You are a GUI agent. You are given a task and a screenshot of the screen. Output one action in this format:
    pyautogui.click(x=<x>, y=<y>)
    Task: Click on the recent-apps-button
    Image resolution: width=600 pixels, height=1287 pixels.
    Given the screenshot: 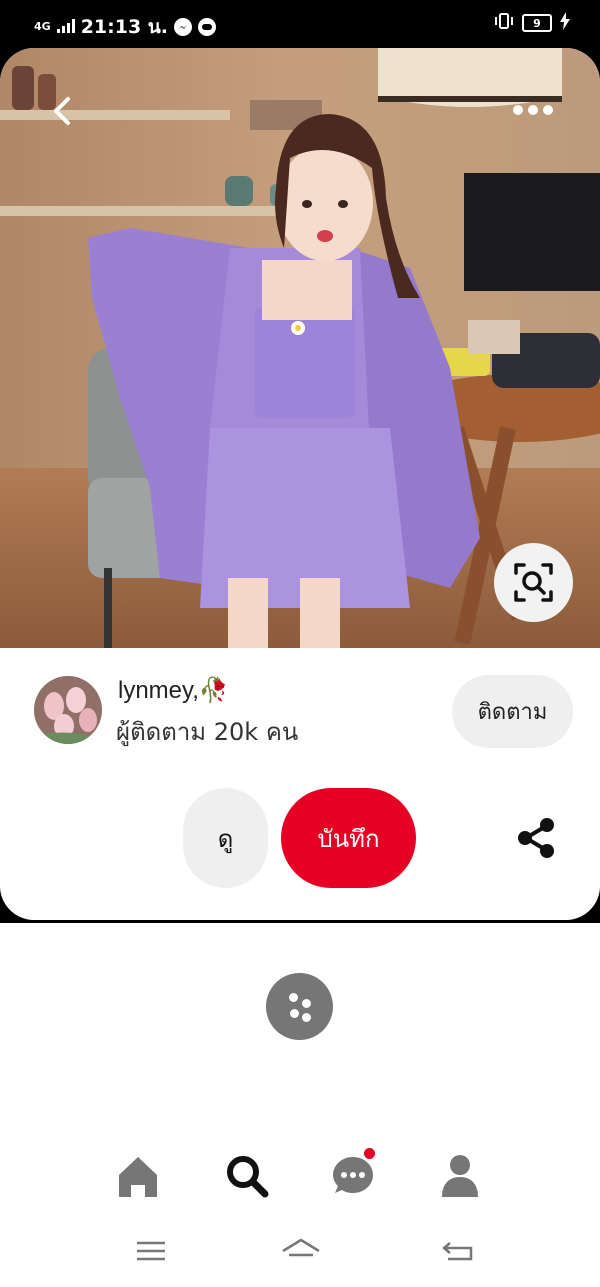 What is the action you would take?
    pyautogui.click(x=151, y=1251)
    